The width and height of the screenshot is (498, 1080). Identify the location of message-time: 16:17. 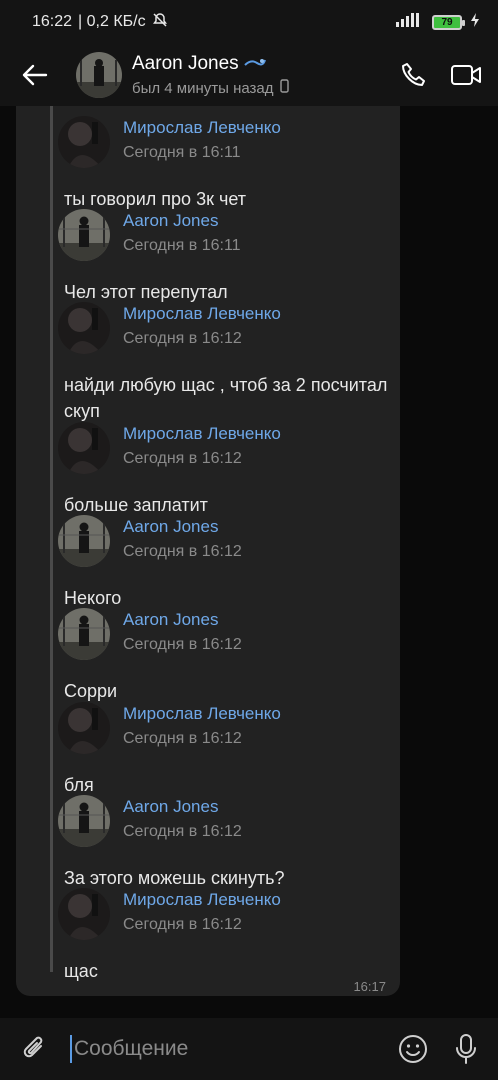
(369, 986).